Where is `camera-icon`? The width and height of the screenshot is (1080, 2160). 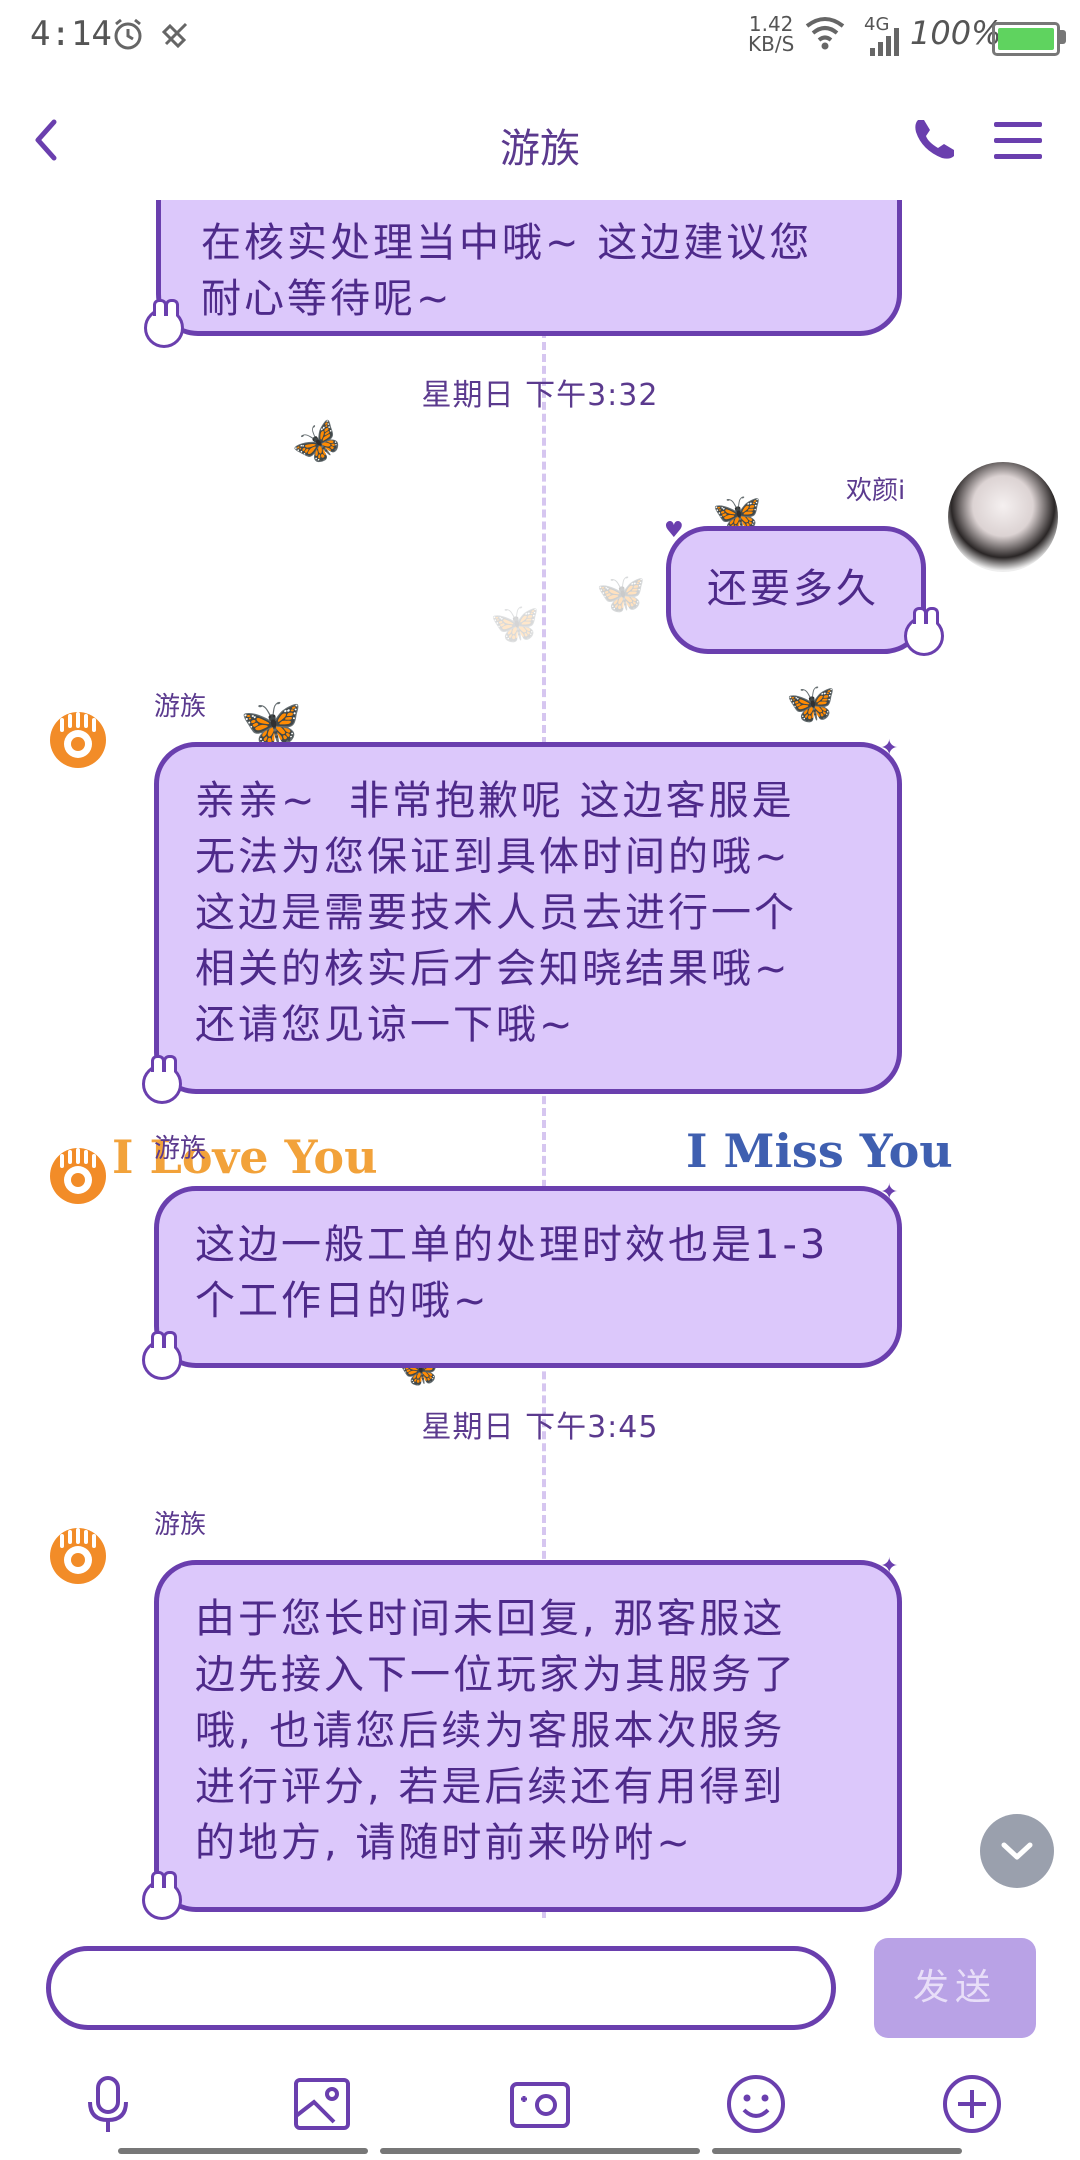 camera-icon is located at coordinates (540, 2104).